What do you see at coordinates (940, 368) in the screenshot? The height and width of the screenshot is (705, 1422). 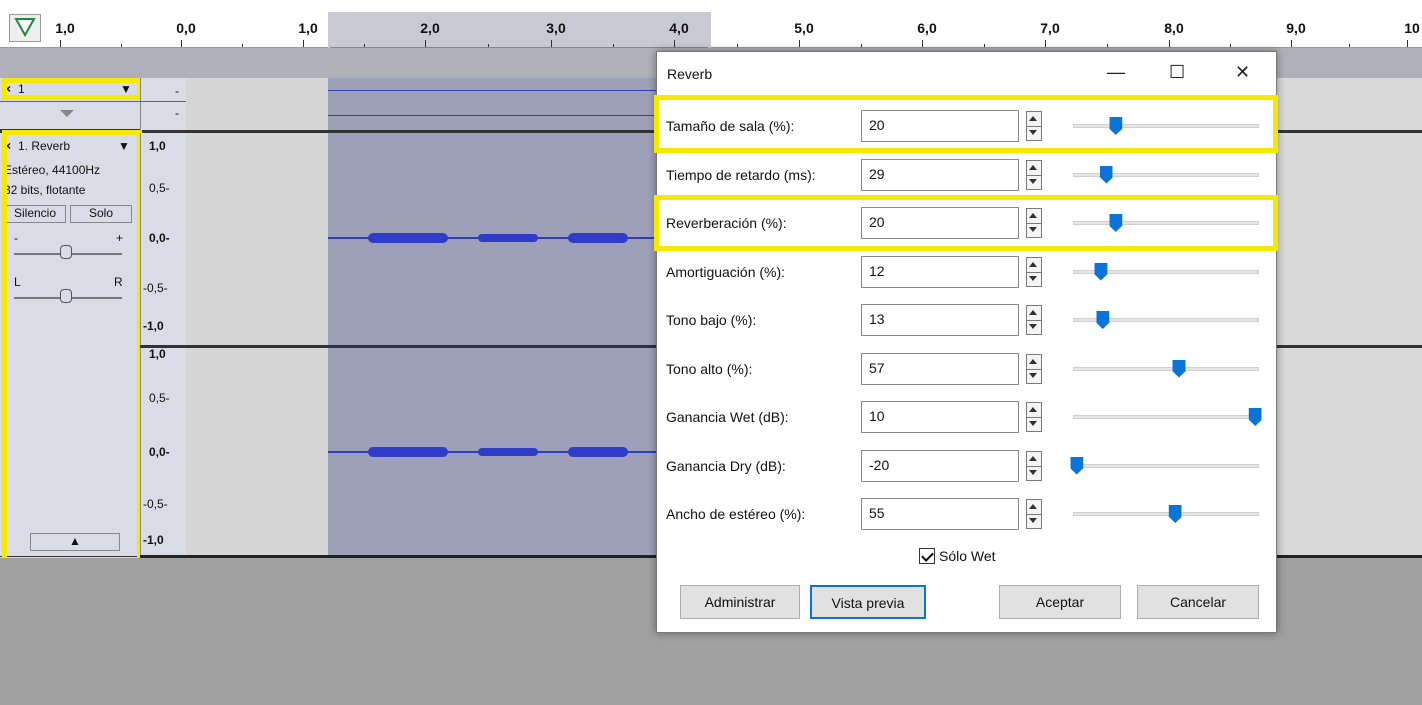 I see `param-value-input: 57` at bounding box center [940, 368].